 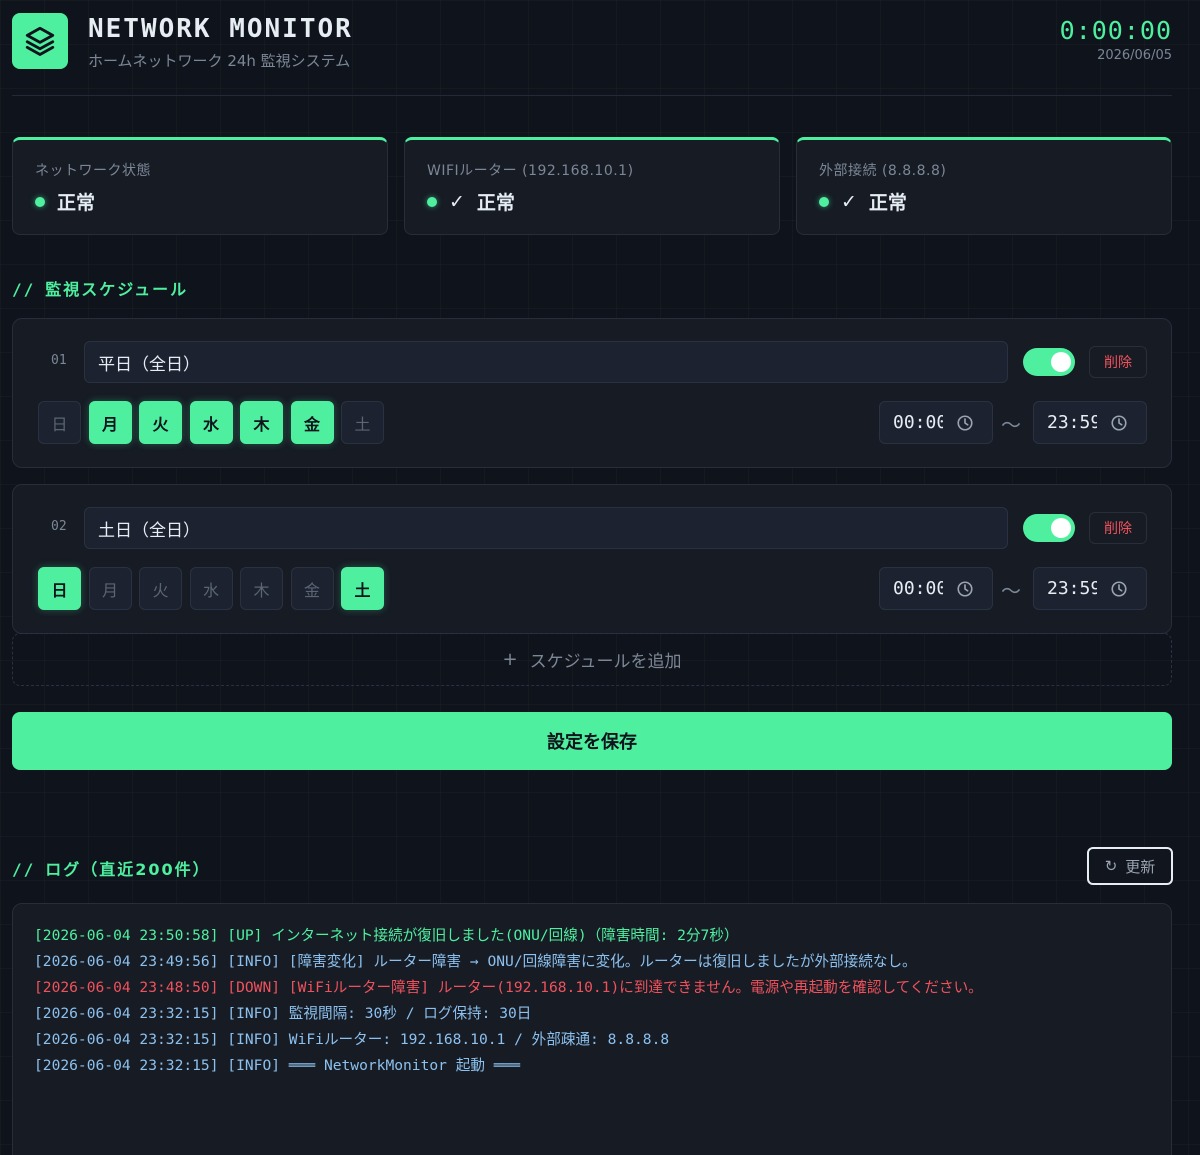 What do you see at coordinates (984, 186) in the screenshot?
I see `status-card-external: 外部接続 (8.8.8.8) ✓ 正常` at bounding box center [984, 186].